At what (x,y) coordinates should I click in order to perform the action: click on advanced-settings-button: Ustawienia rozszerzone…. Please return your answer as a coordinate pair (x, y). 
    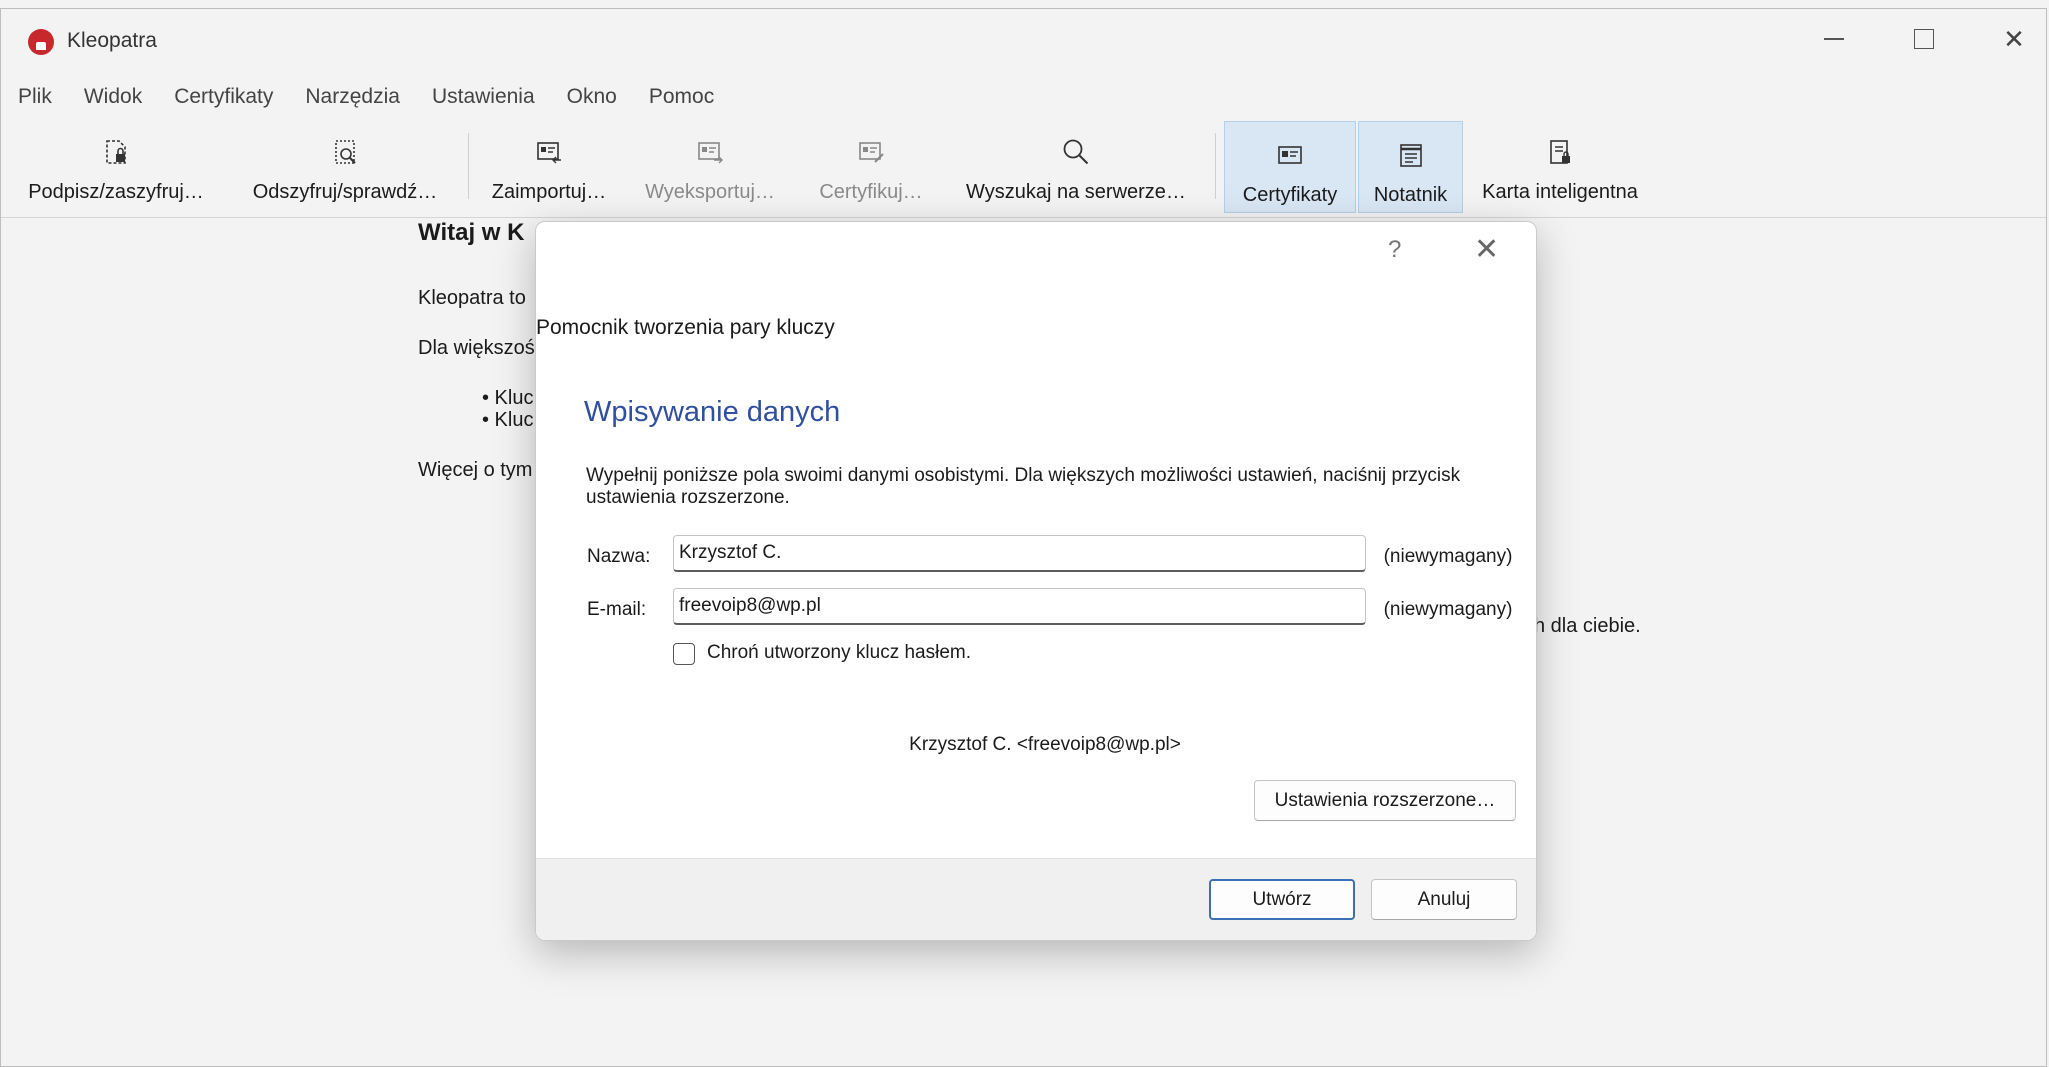
    Looking at the image, I should click on (1385, 800).